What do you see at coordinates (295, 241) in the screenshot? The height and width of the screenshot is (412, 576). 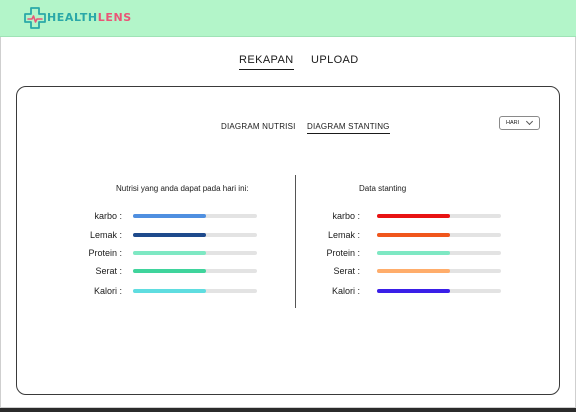 I see `column-divider` at bounding box center [295, 241].